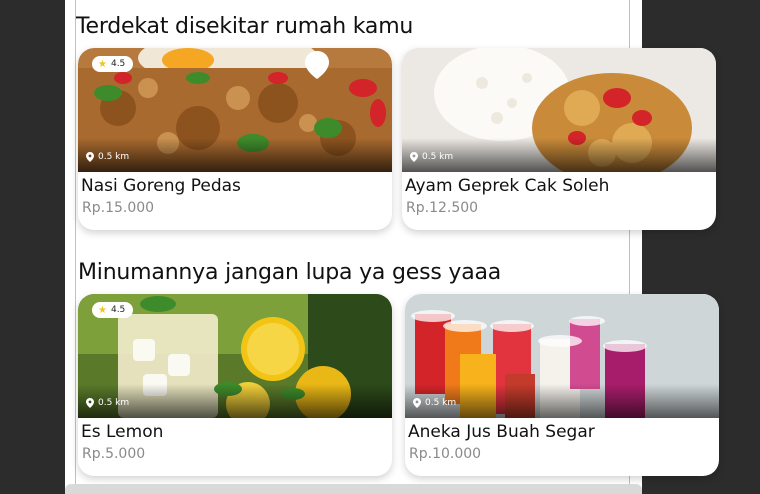 Image resolution: width=760 pixels, height=494 pixels. What do you see at coordinates (118, 208) in the screenshot?
I see `food-price: Rp.15.000` at bounding box center [118, 208].